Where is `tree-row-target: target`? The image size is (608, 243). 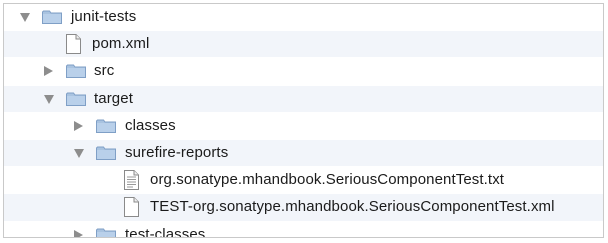
tree-row-target: target is located at coordinates (303, 99).